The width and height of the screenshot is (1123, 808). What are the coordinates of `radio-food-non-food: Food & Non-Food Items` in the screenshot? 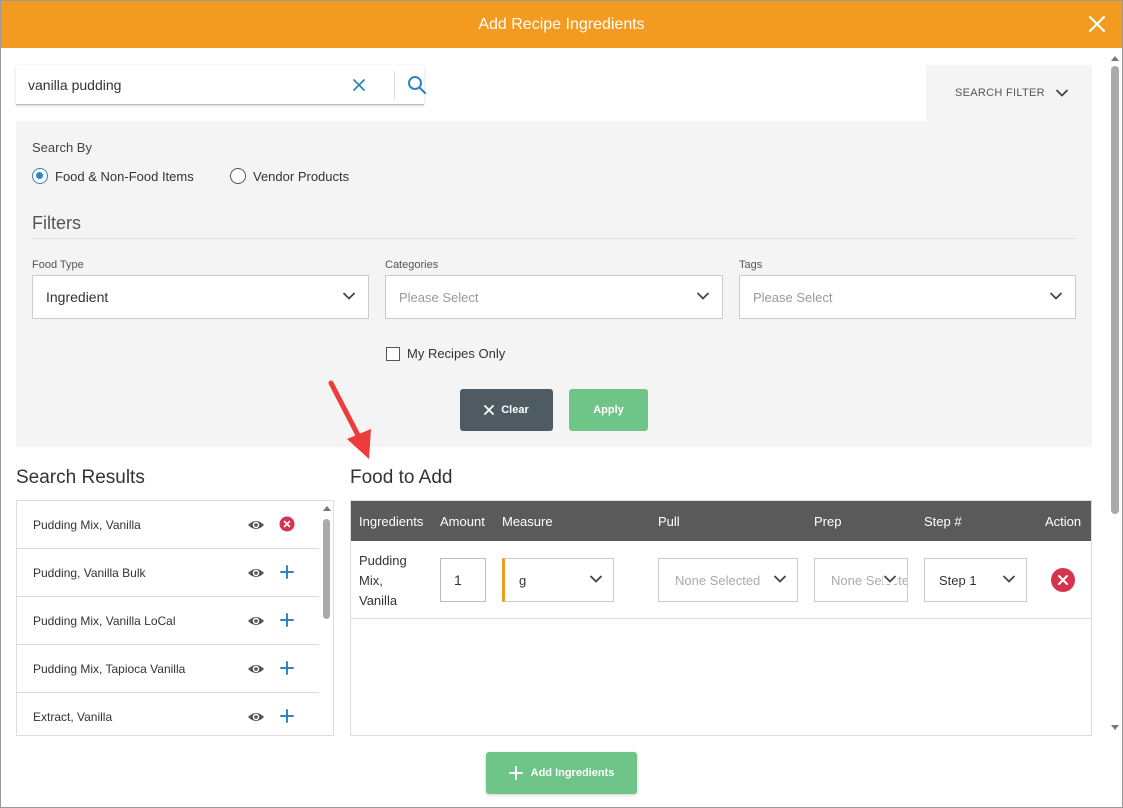 It's located at (113, 176).